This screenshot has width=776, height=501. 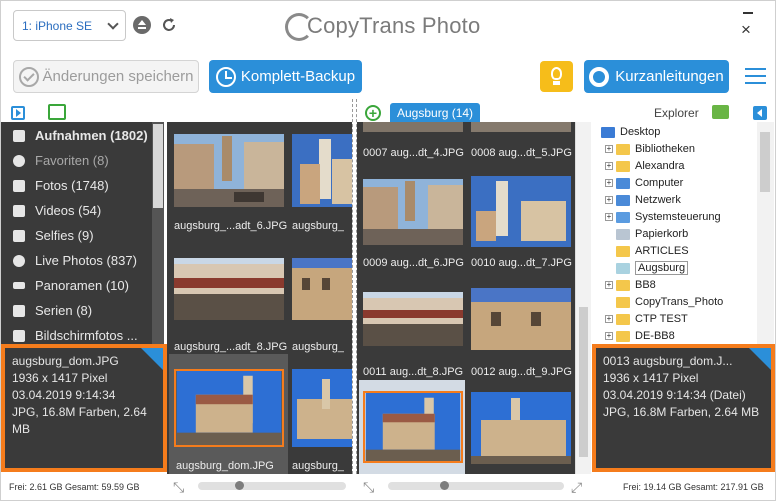 What do you see at coordinates (19, 260) in the screenshot?
I see `live-photo-icon` at bounding box center [19, 260].